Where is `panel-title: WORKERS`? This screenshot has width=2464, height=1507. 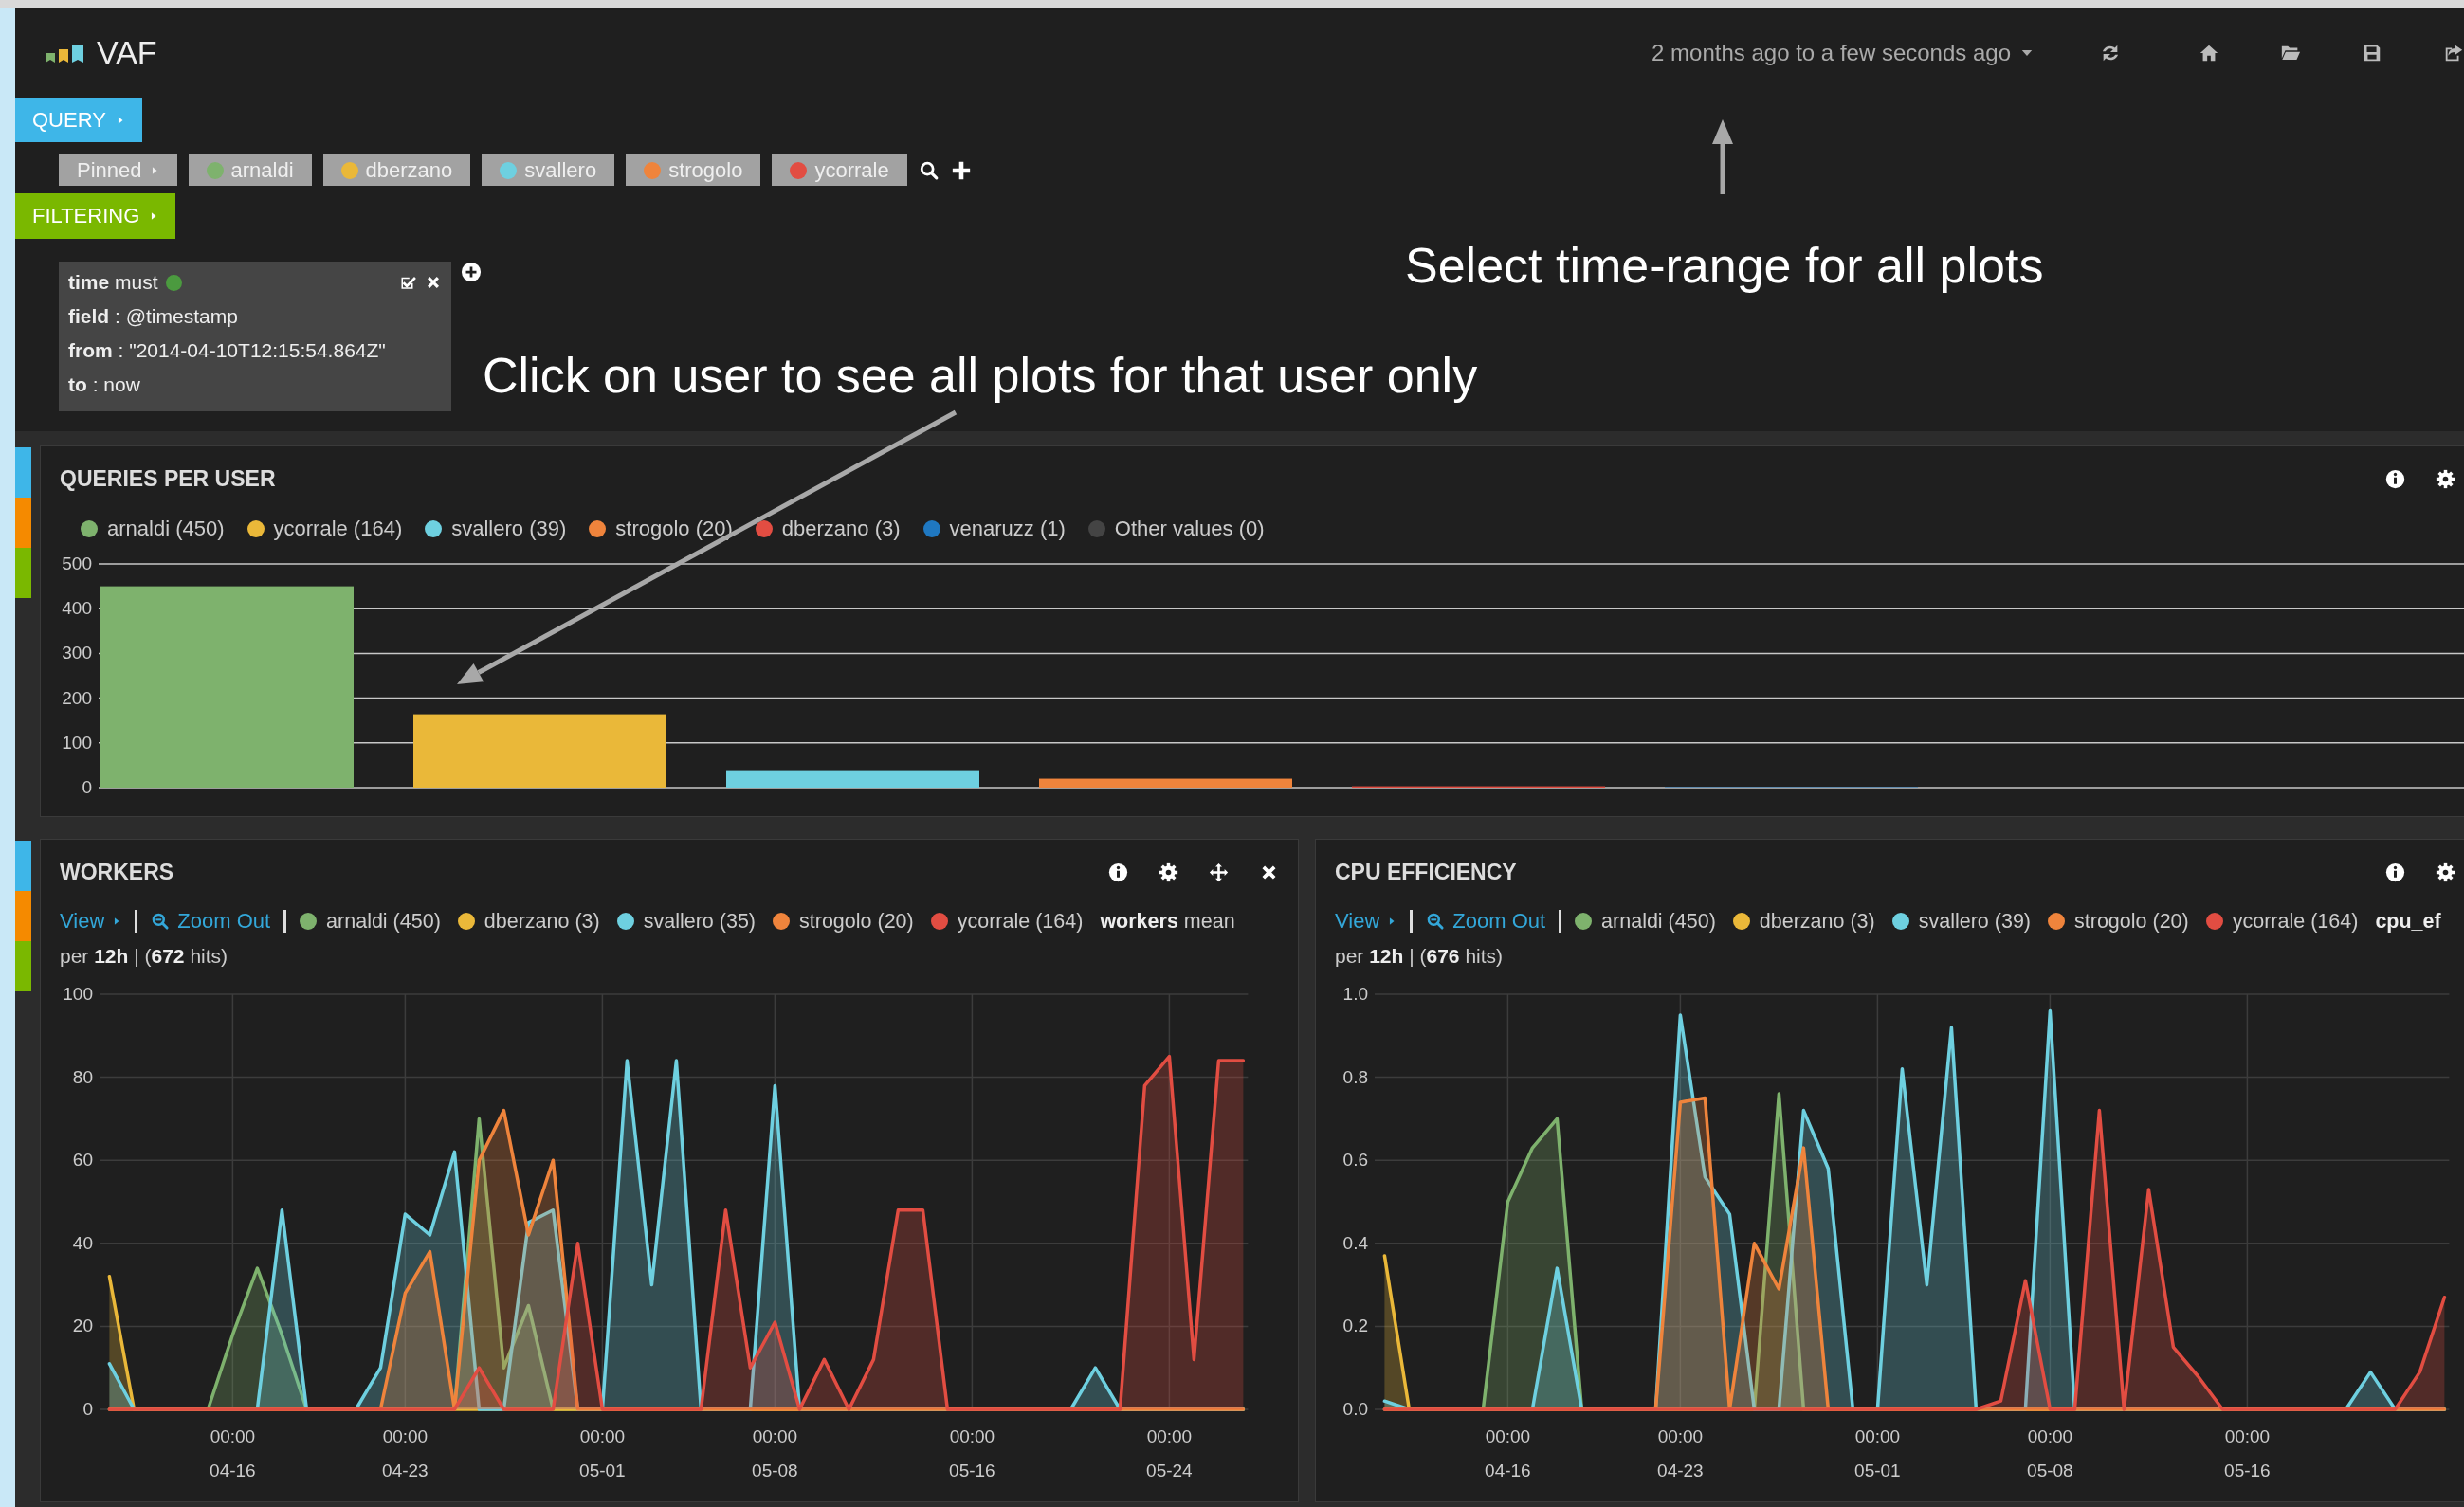 panel-title: WORKERS is located at coordinates (117, 872).